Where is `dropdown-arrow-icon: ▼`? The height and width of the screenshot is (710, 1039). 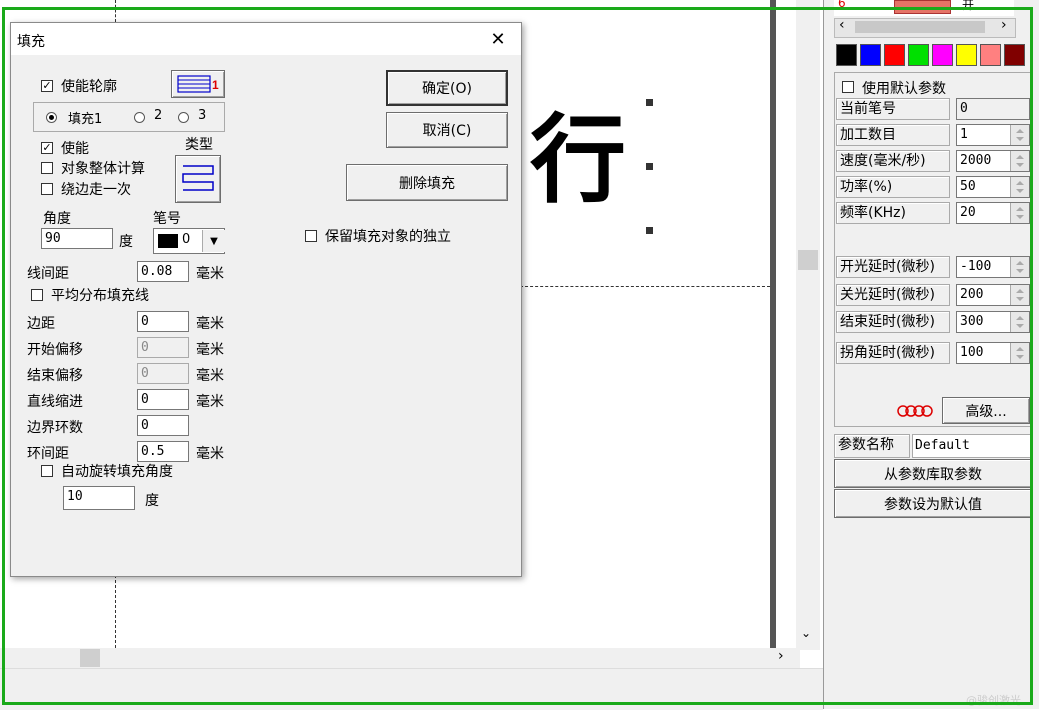 dropdown-arrow-icon: ▼ is located at coordinates (213, 241).